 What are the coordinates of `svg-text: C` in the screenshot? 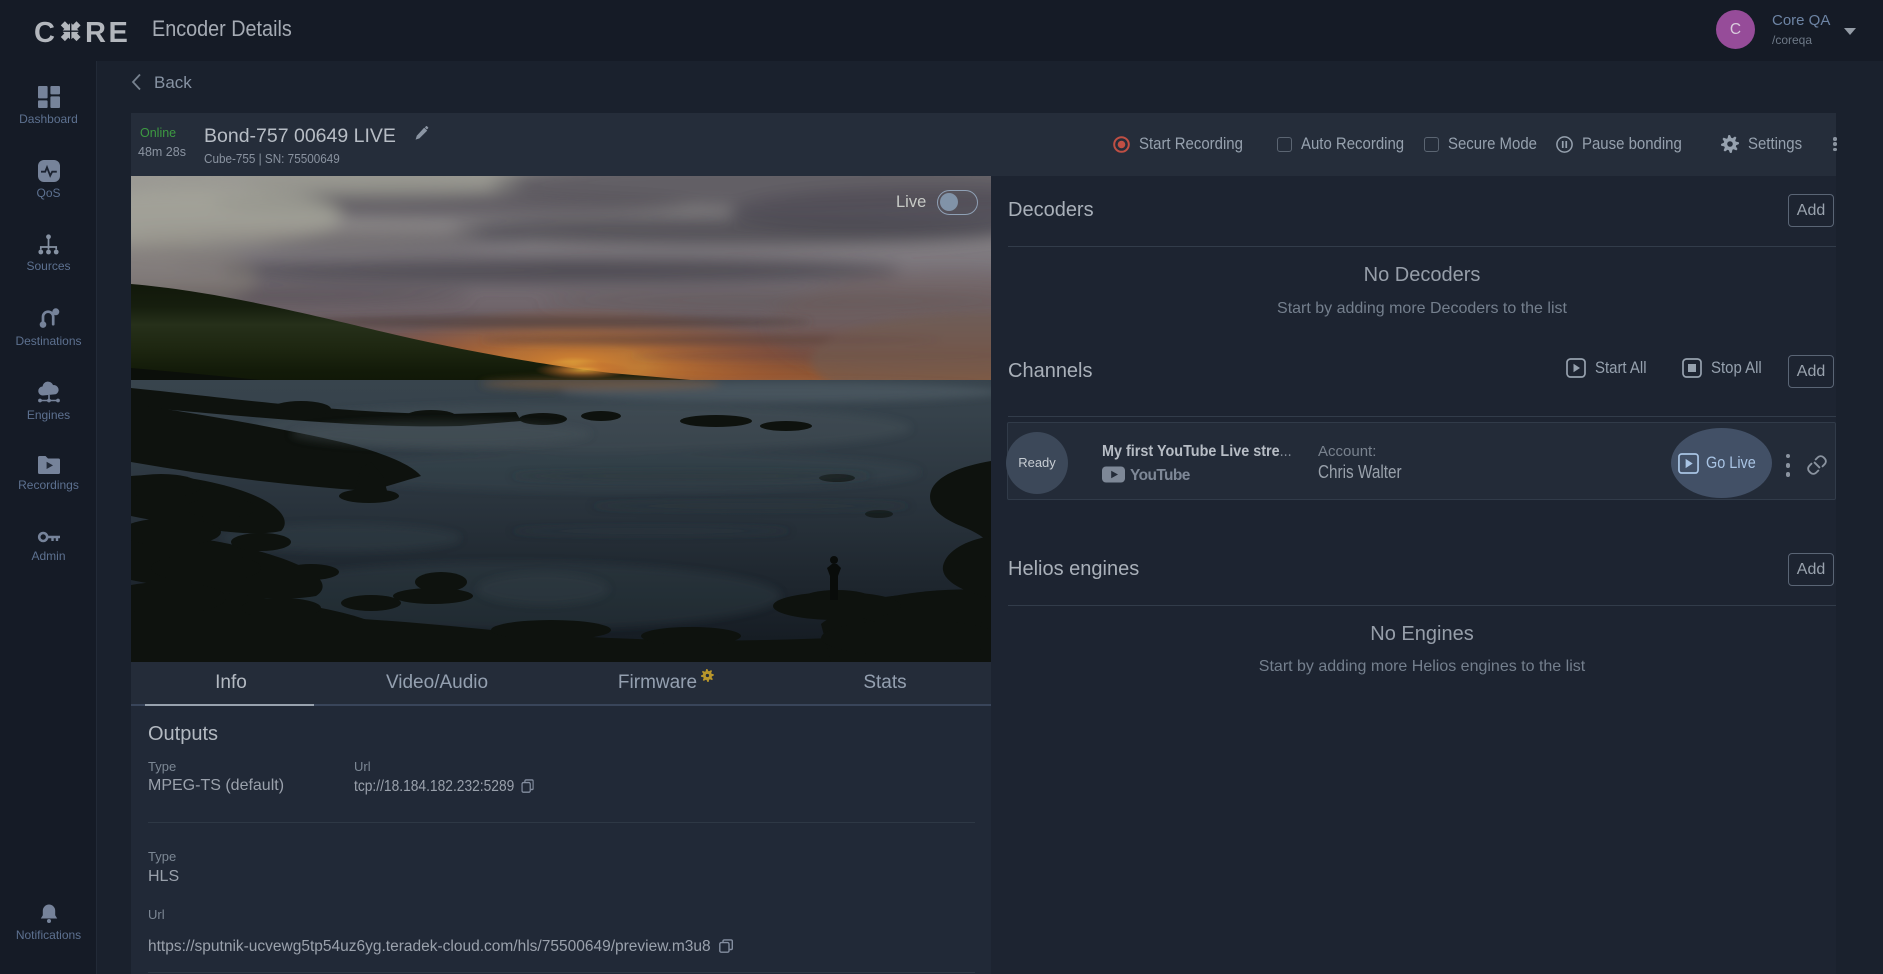 It's located at (44, 32).